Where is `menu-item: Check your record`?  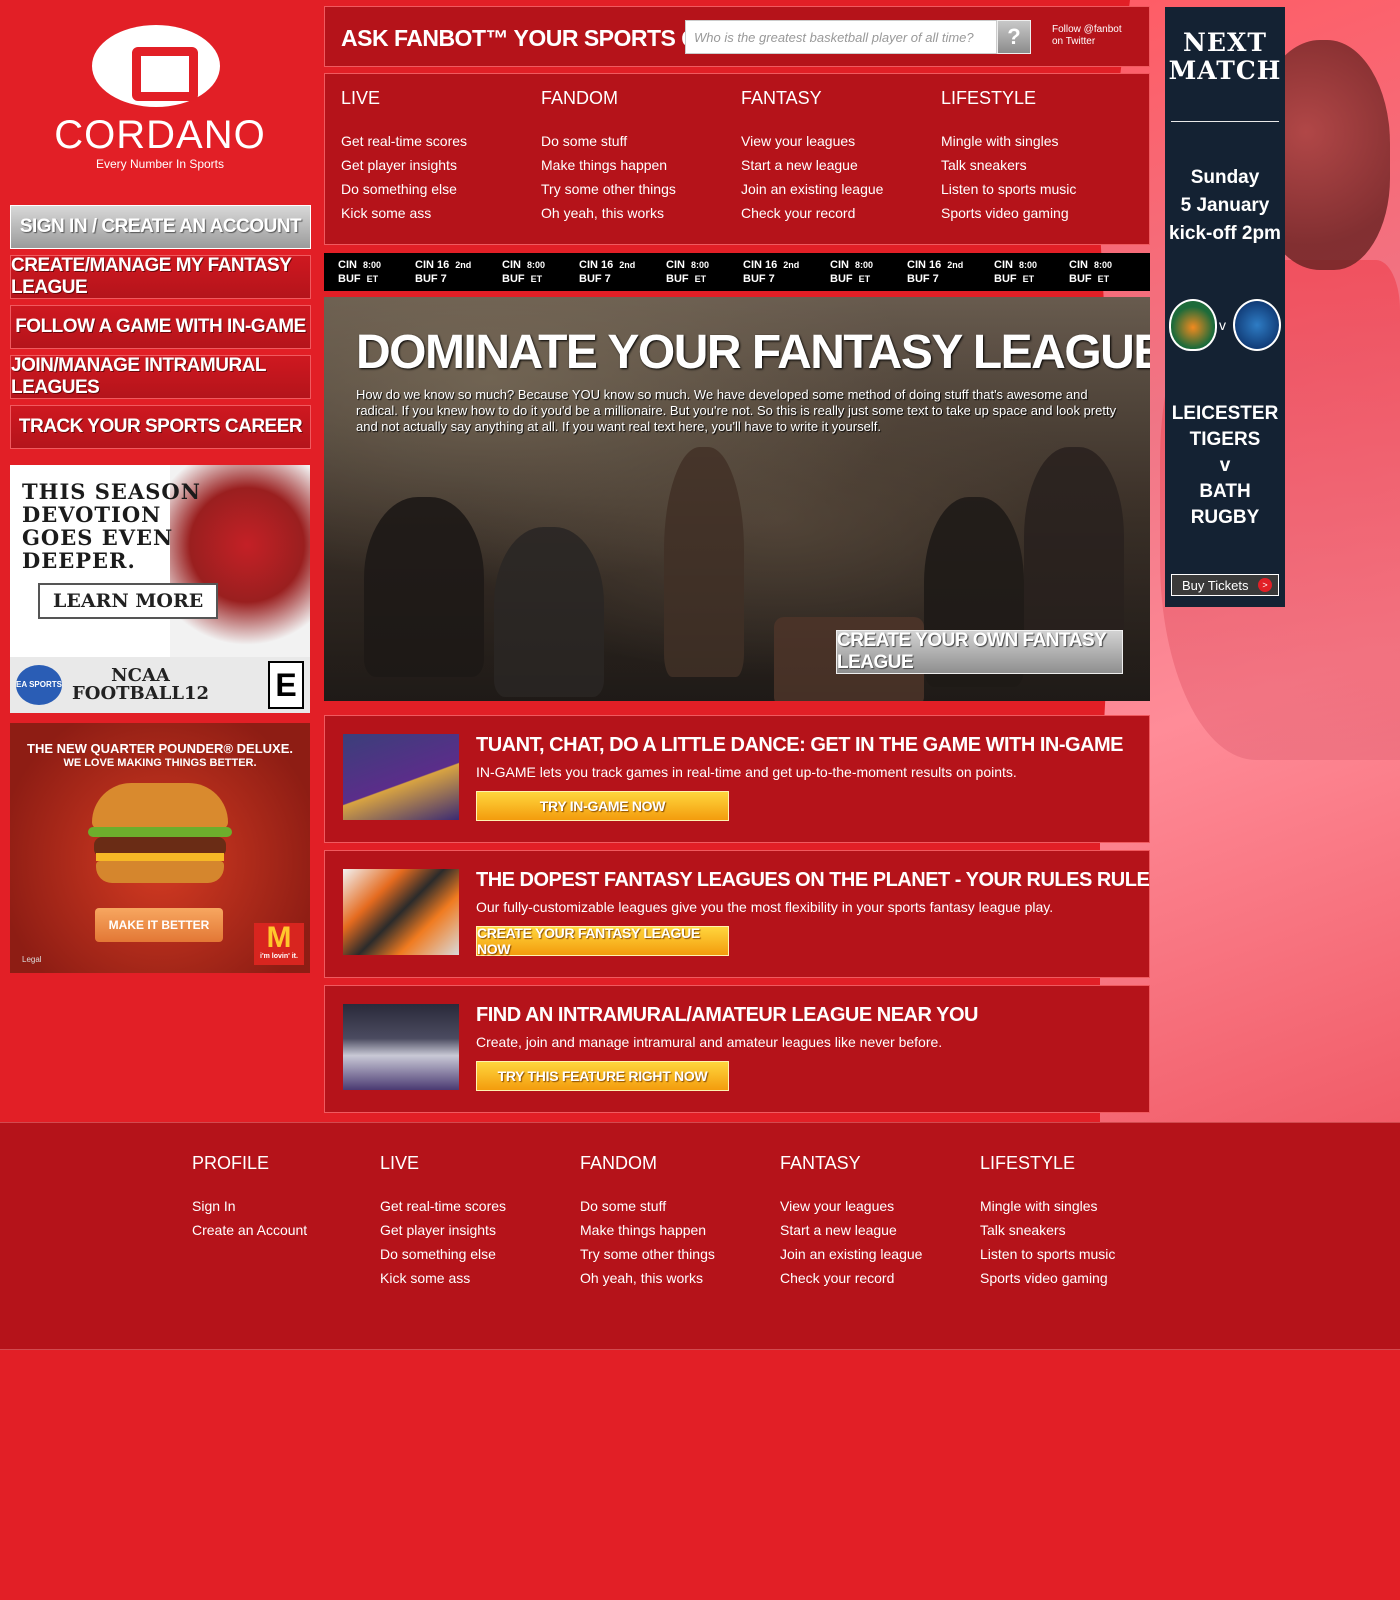
menu-item: Check your record is located at coordinates (839, 213).